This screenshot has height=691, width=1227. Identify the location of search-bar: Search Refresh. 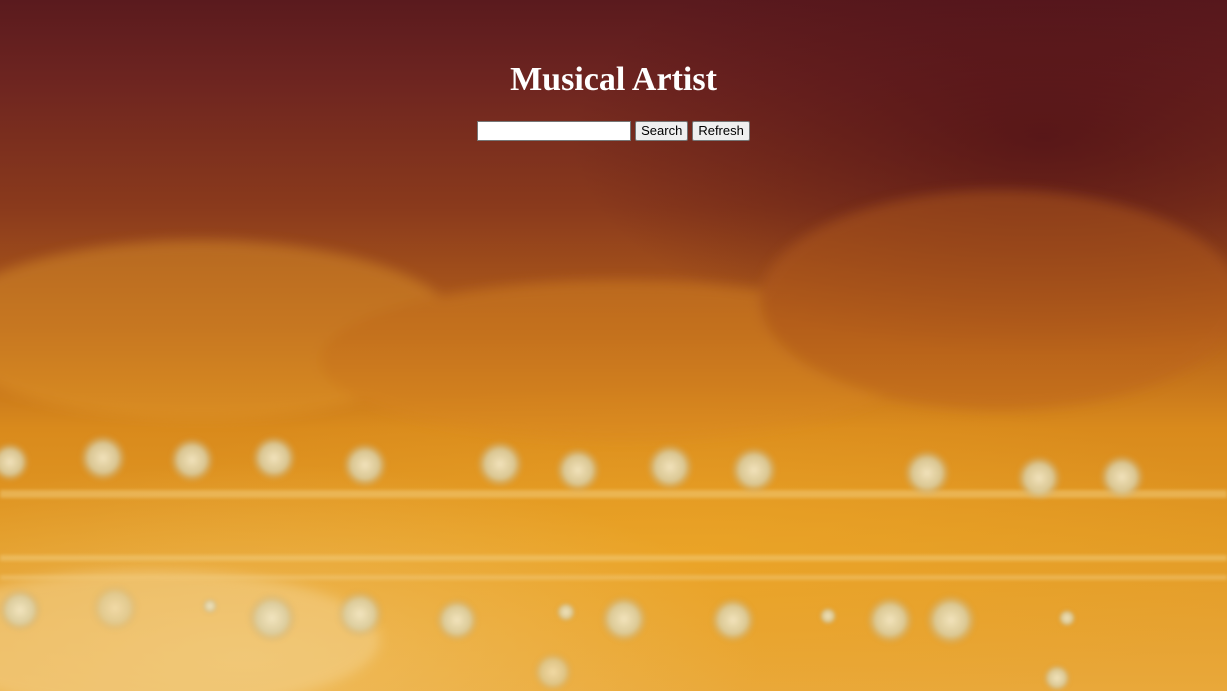
(613, 131).